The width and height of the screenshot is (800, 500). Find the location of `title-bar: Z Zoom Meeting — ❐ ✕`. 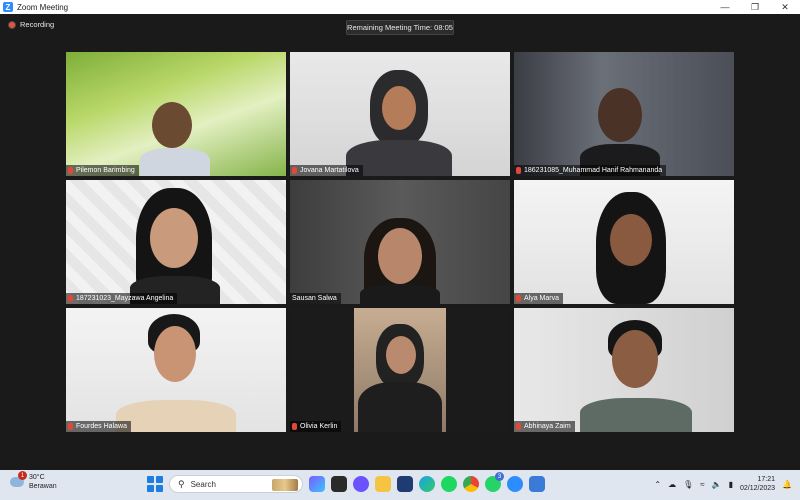

title-bar: Z Zoom Meeting — ❐ ✕ is located at coordinates (400, 7).